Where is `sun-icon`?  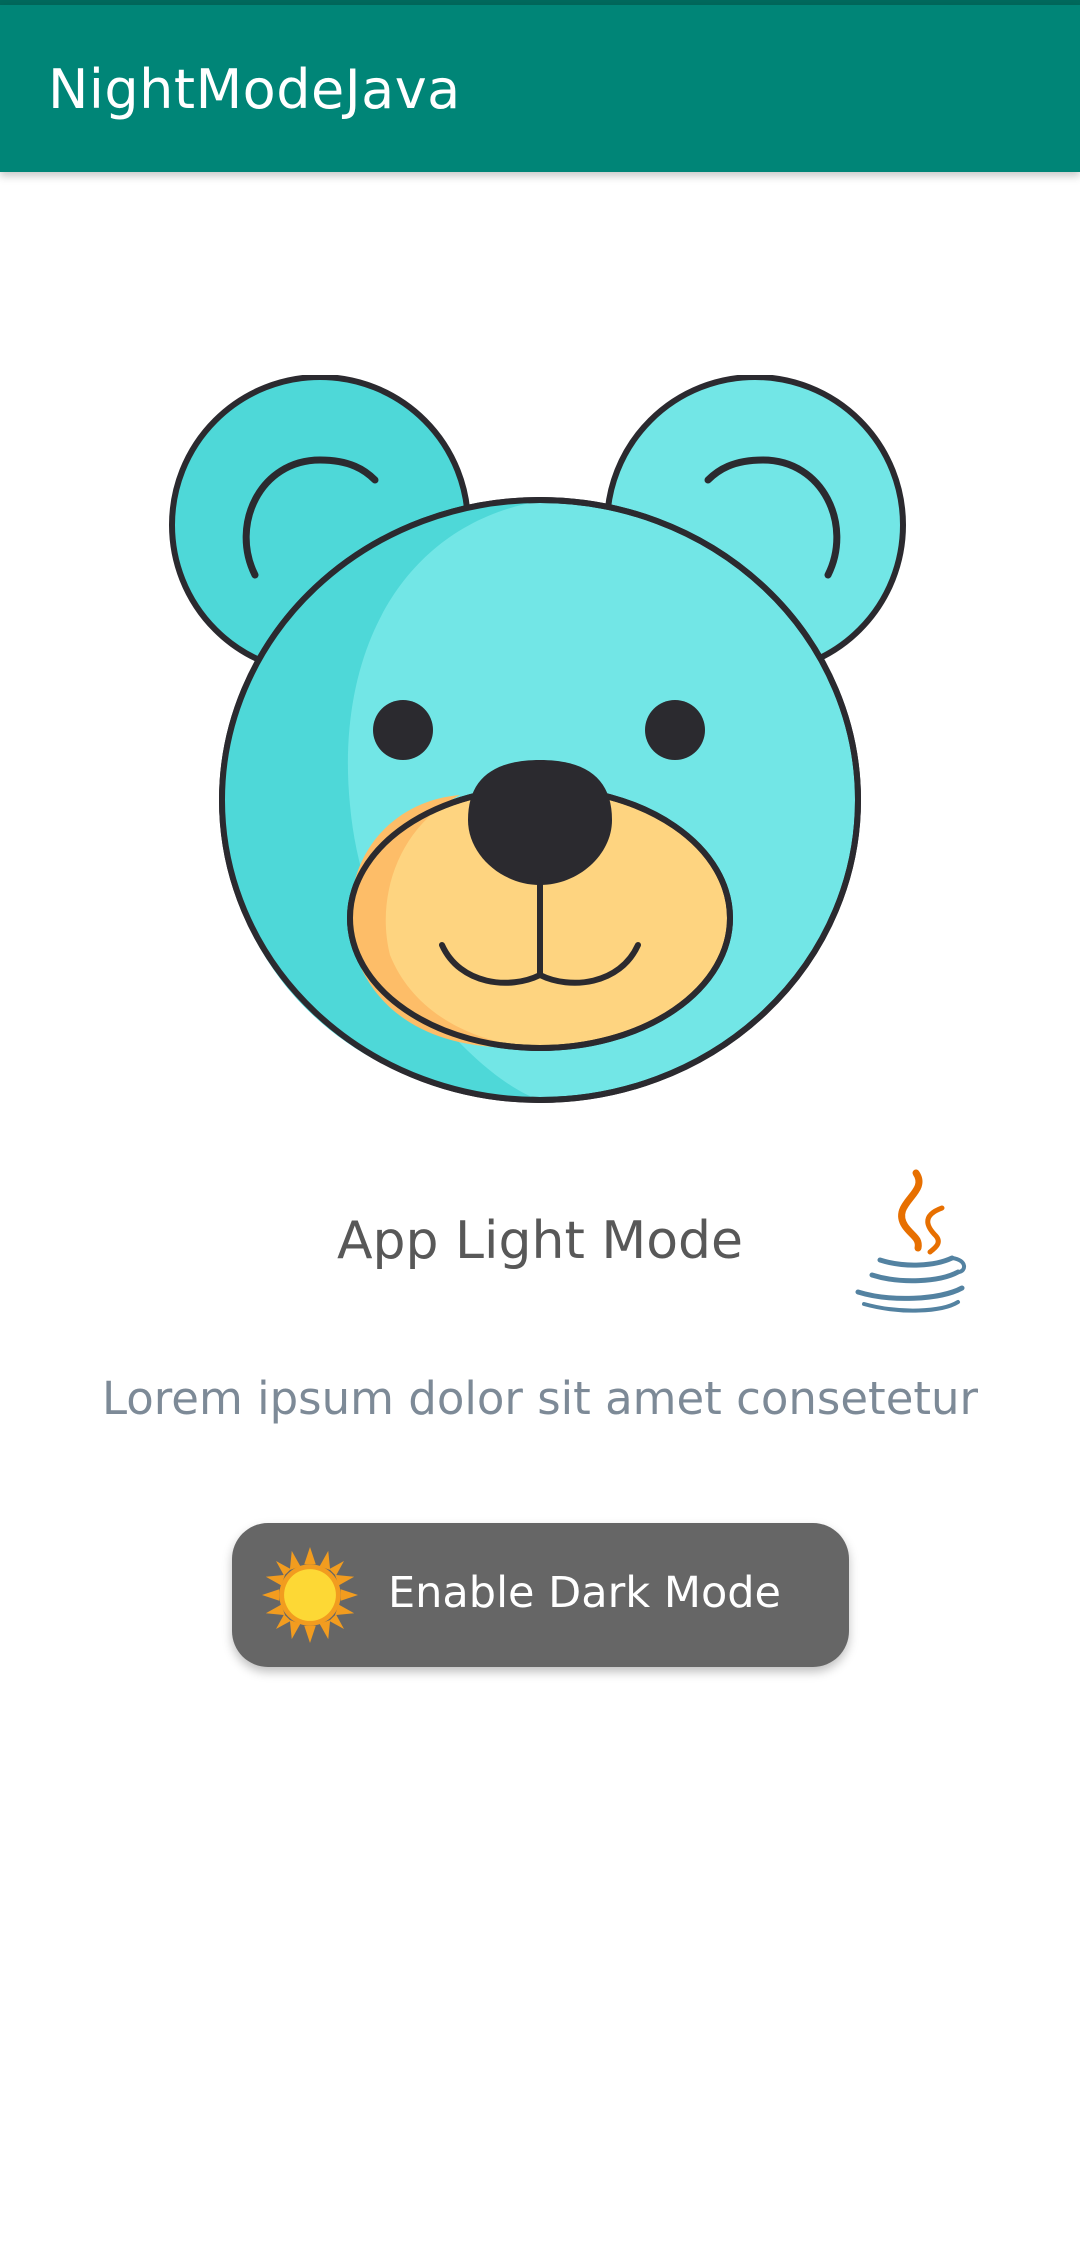
sun-icon is located at coordinates (310, 1595).